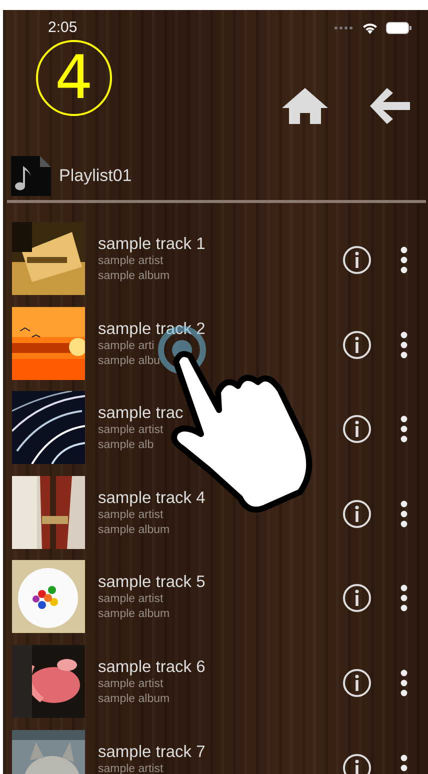  I want to click on track-title: sample track 1, so click(152, 244).